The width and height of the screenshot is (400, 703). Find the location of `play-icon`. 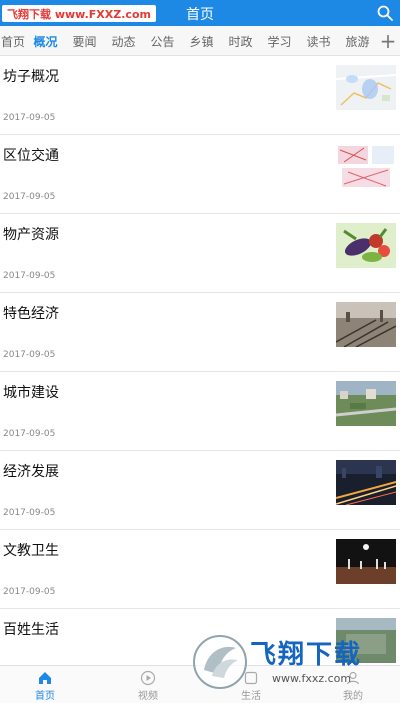

play-icon is located at coordinates (148, 678).